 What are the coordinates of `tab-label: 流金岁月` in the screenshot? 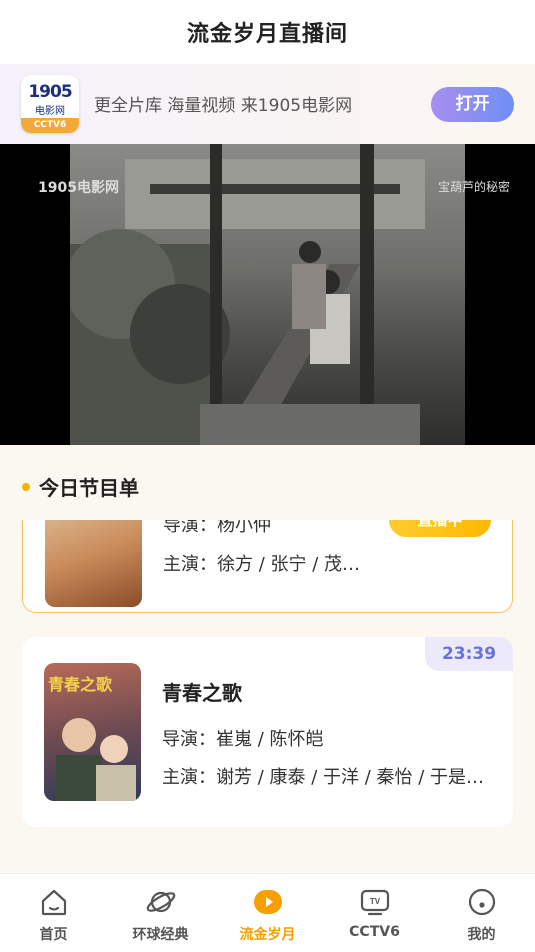 It's located at (267, 935).